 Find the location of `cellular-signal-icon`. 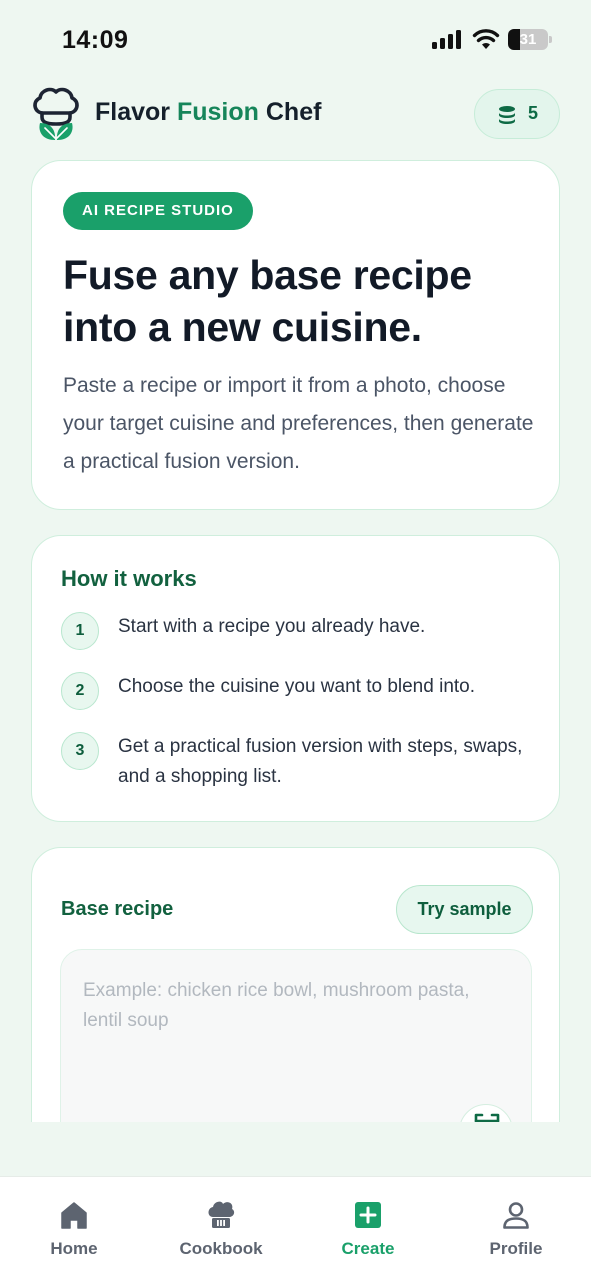

cellular-signal-icon is located at coordinates (446, 39).